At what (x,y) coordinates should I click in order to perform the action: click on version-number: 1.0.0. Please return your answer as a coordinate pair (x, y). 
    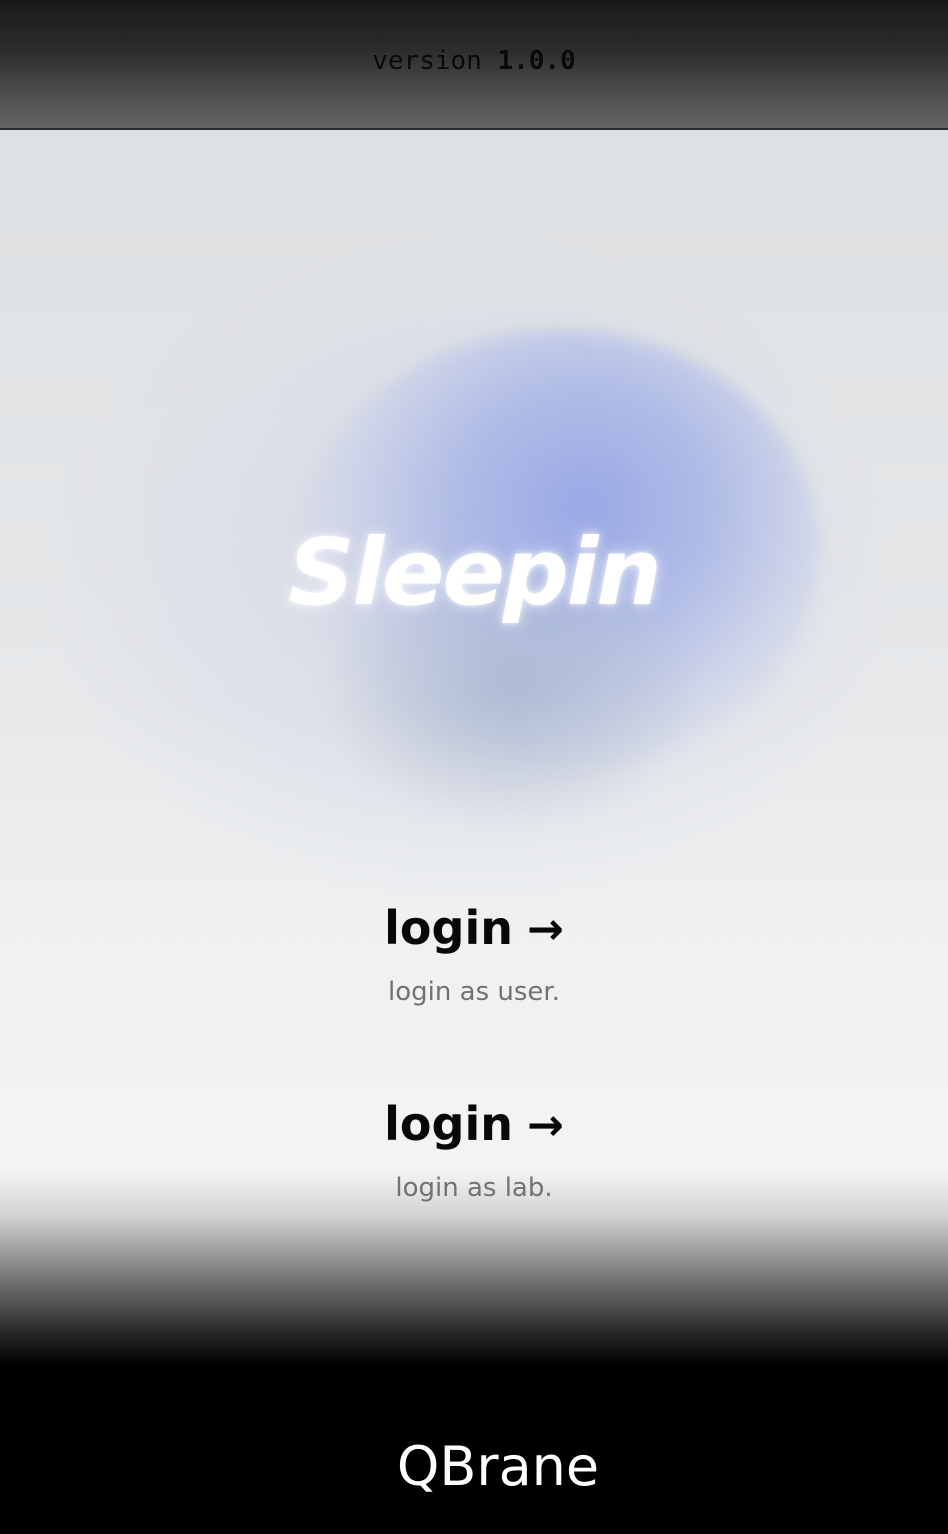
    Looking at the image, I should click on (536, 61).